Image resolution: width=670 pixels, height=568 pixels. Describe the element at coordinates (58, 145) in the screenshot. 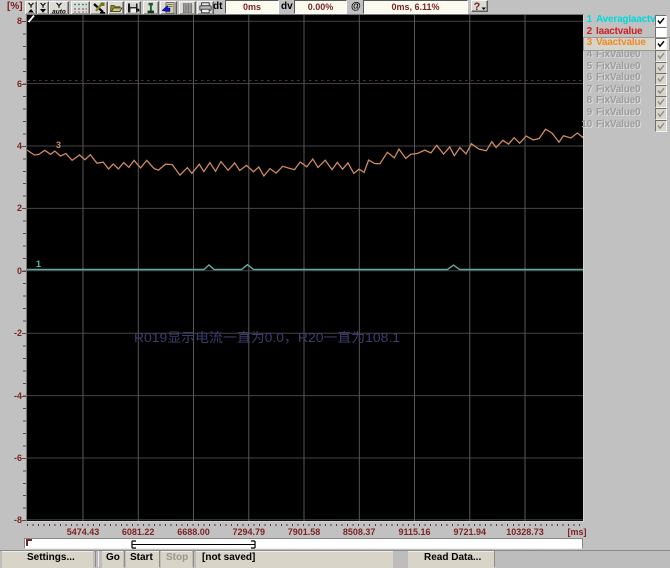

I see `svg-text: 3` at that location.